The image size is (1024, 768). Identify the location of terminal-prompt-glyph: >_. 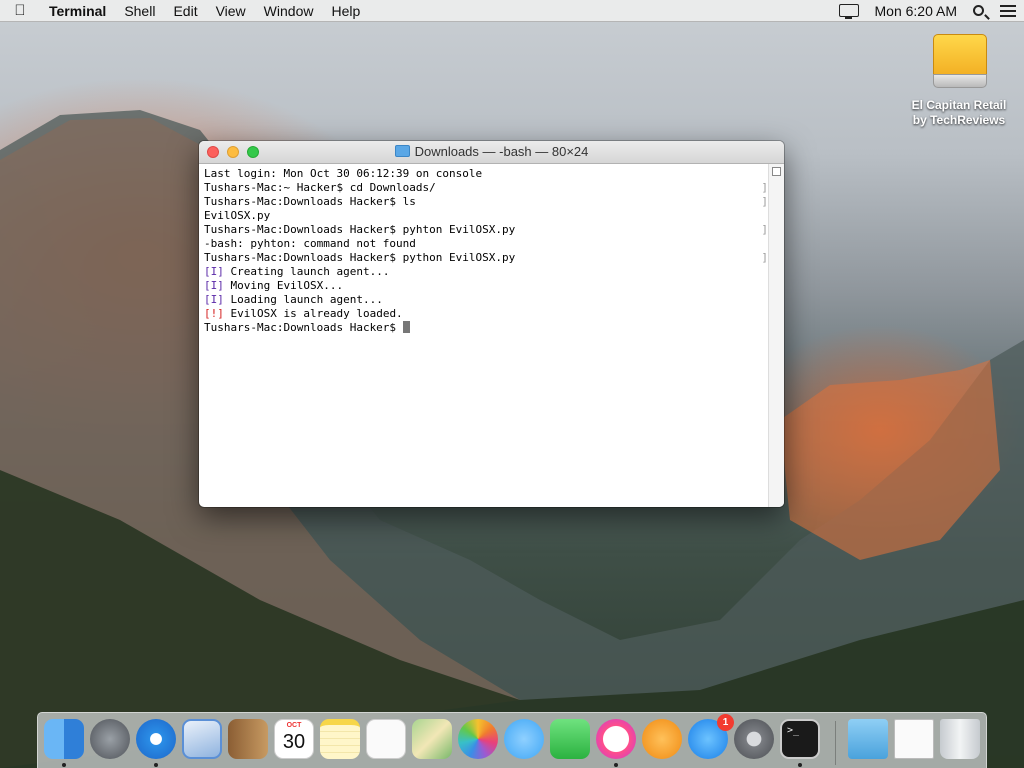
(793, 730).